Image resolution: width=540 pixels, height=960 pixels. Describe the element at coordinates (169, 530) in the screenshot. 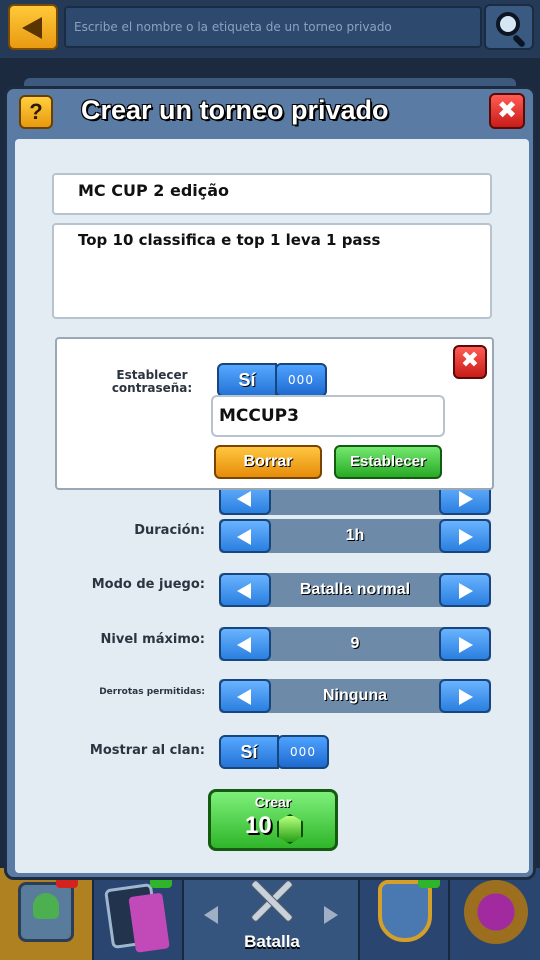

I see `duration-label: Duración:` at that location.